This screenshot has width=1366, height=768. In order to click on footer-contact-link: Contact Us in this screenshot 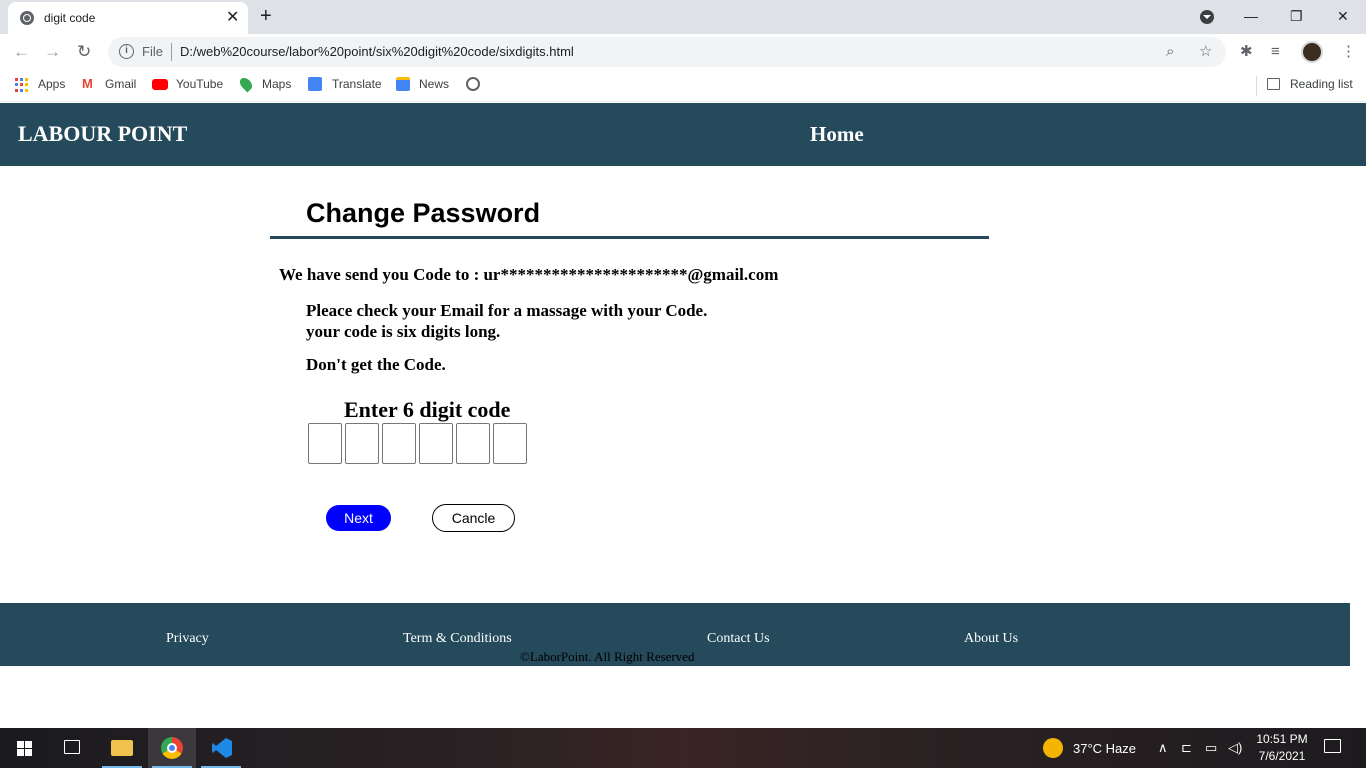, I will do `click(738, 639)`.